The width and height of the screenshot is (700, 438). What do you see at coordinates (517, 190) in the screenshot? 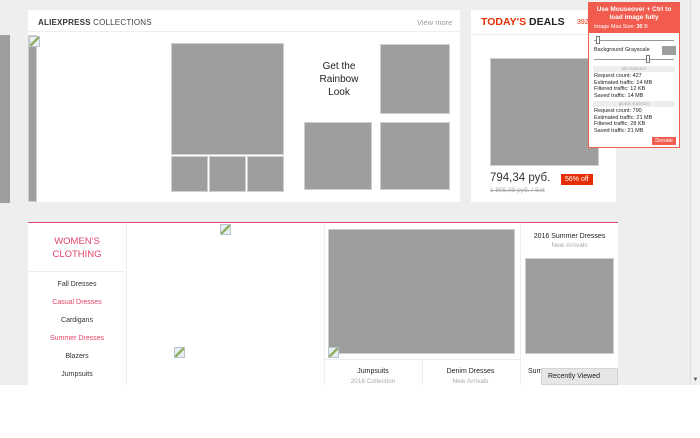
I see `deal-old-price: 1 805,98 руб. / Set` at bounding box center [517, 190].